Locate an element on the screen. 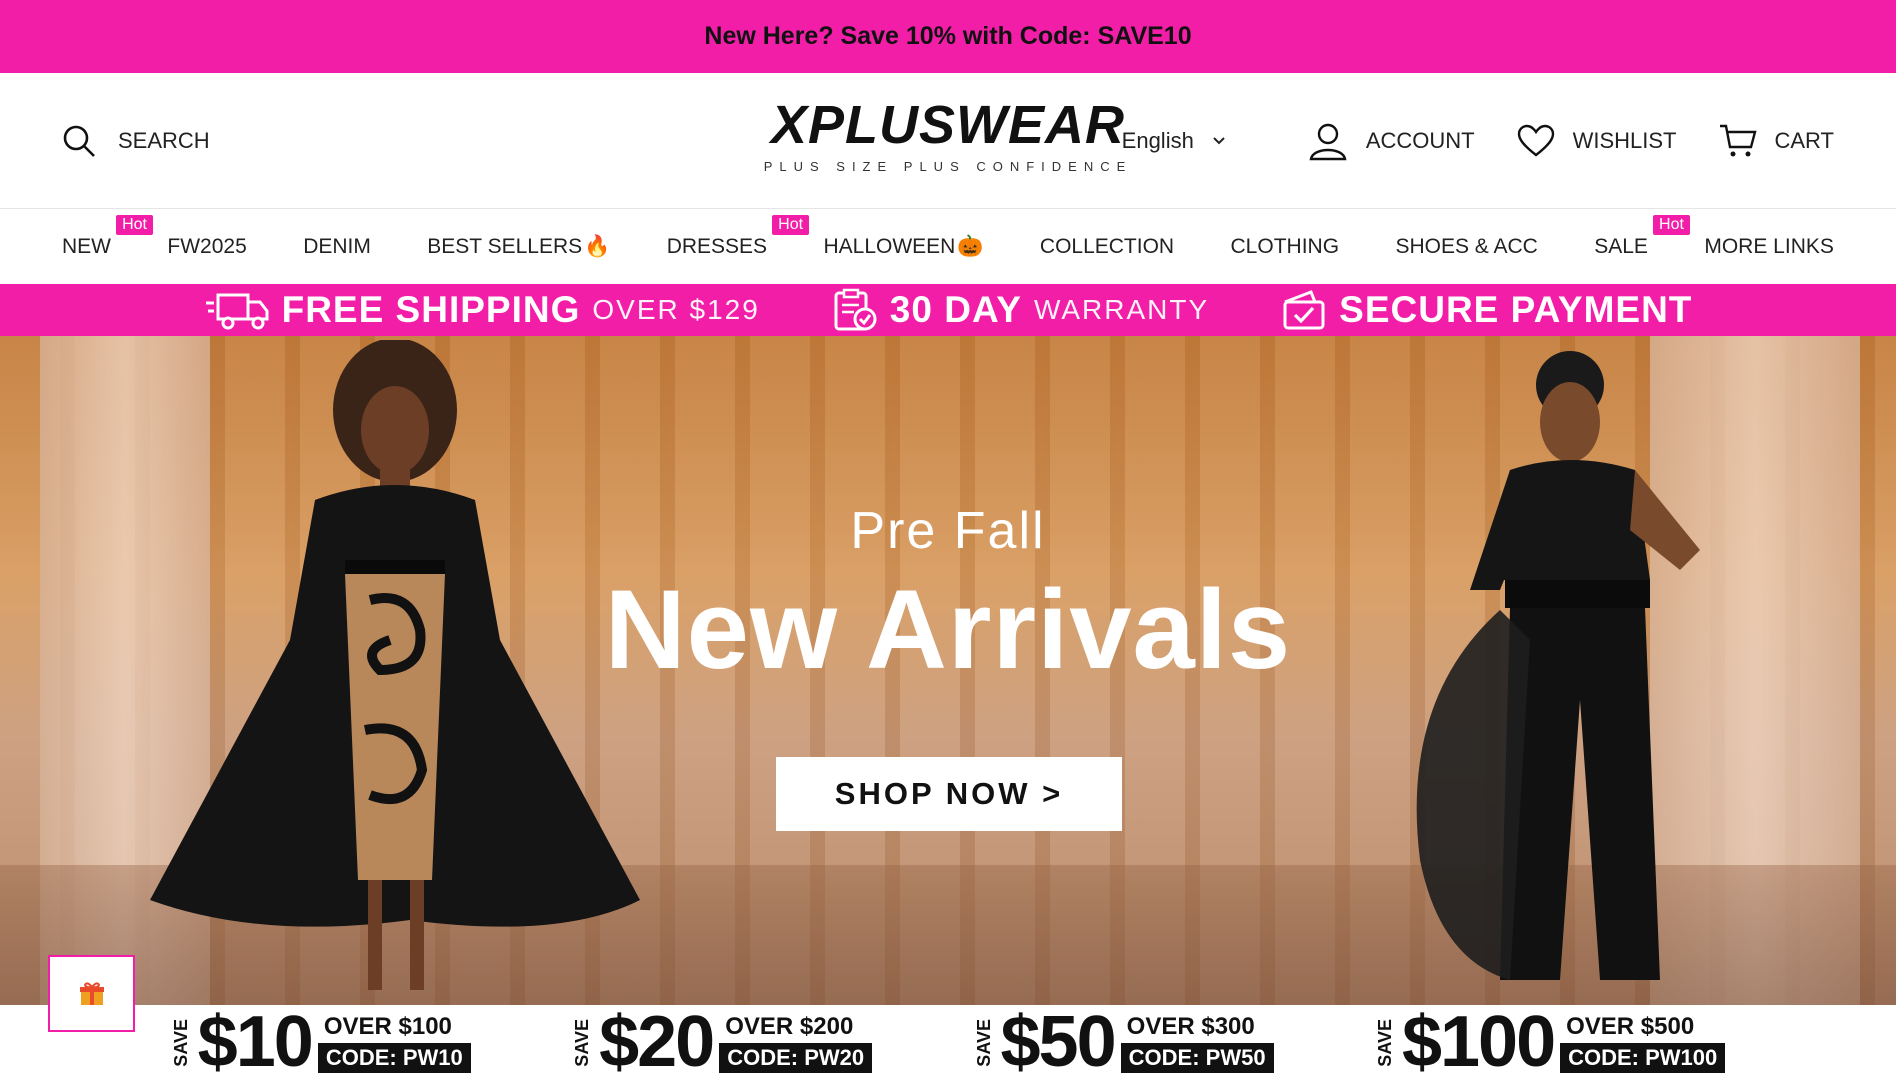  nav-item-new: NEW Hot is located at coordinates (107, 236).